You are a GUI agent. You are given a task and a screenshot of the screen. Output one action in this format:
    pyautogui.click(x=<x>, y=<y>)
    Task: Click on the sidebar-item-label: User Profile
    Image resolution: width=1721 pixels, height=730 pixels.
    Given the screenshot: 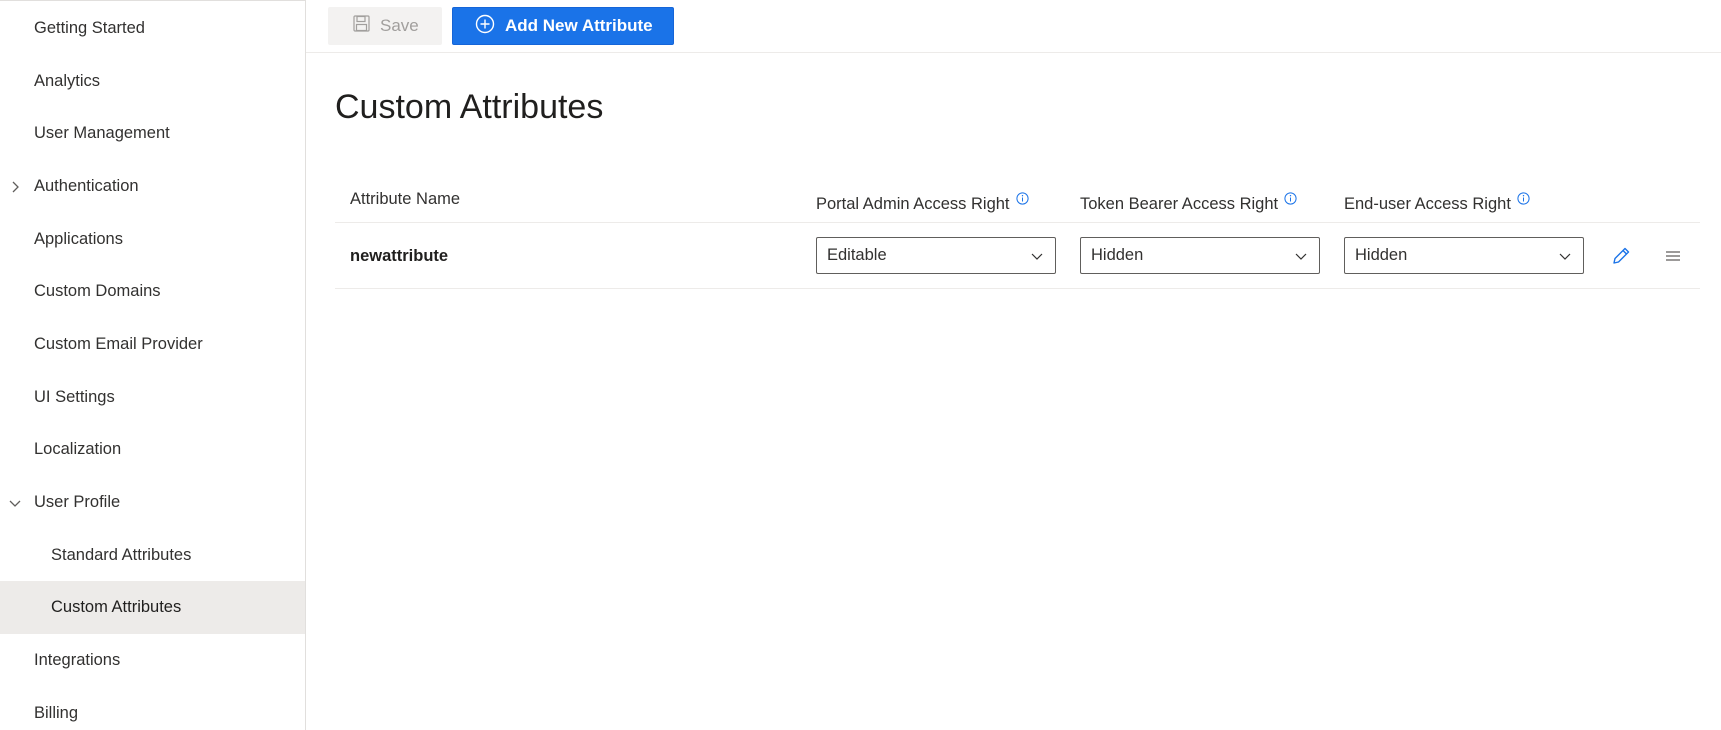 What is the action you would take?
    pyautogui.click(x=77, y=502)
    